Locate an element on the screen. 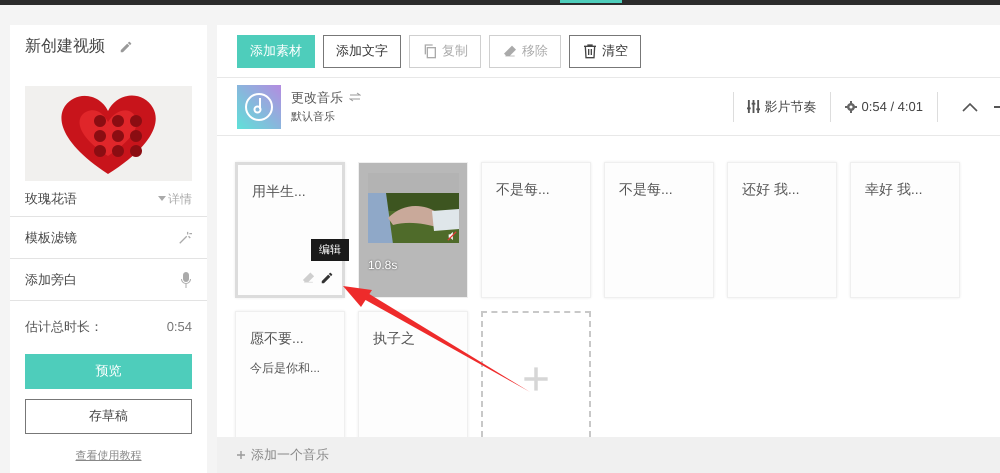 Image resolution: width=1000 pixels, height=473 pixels. toolbar-button: 添加文字 is located at coordinates (362, 51).